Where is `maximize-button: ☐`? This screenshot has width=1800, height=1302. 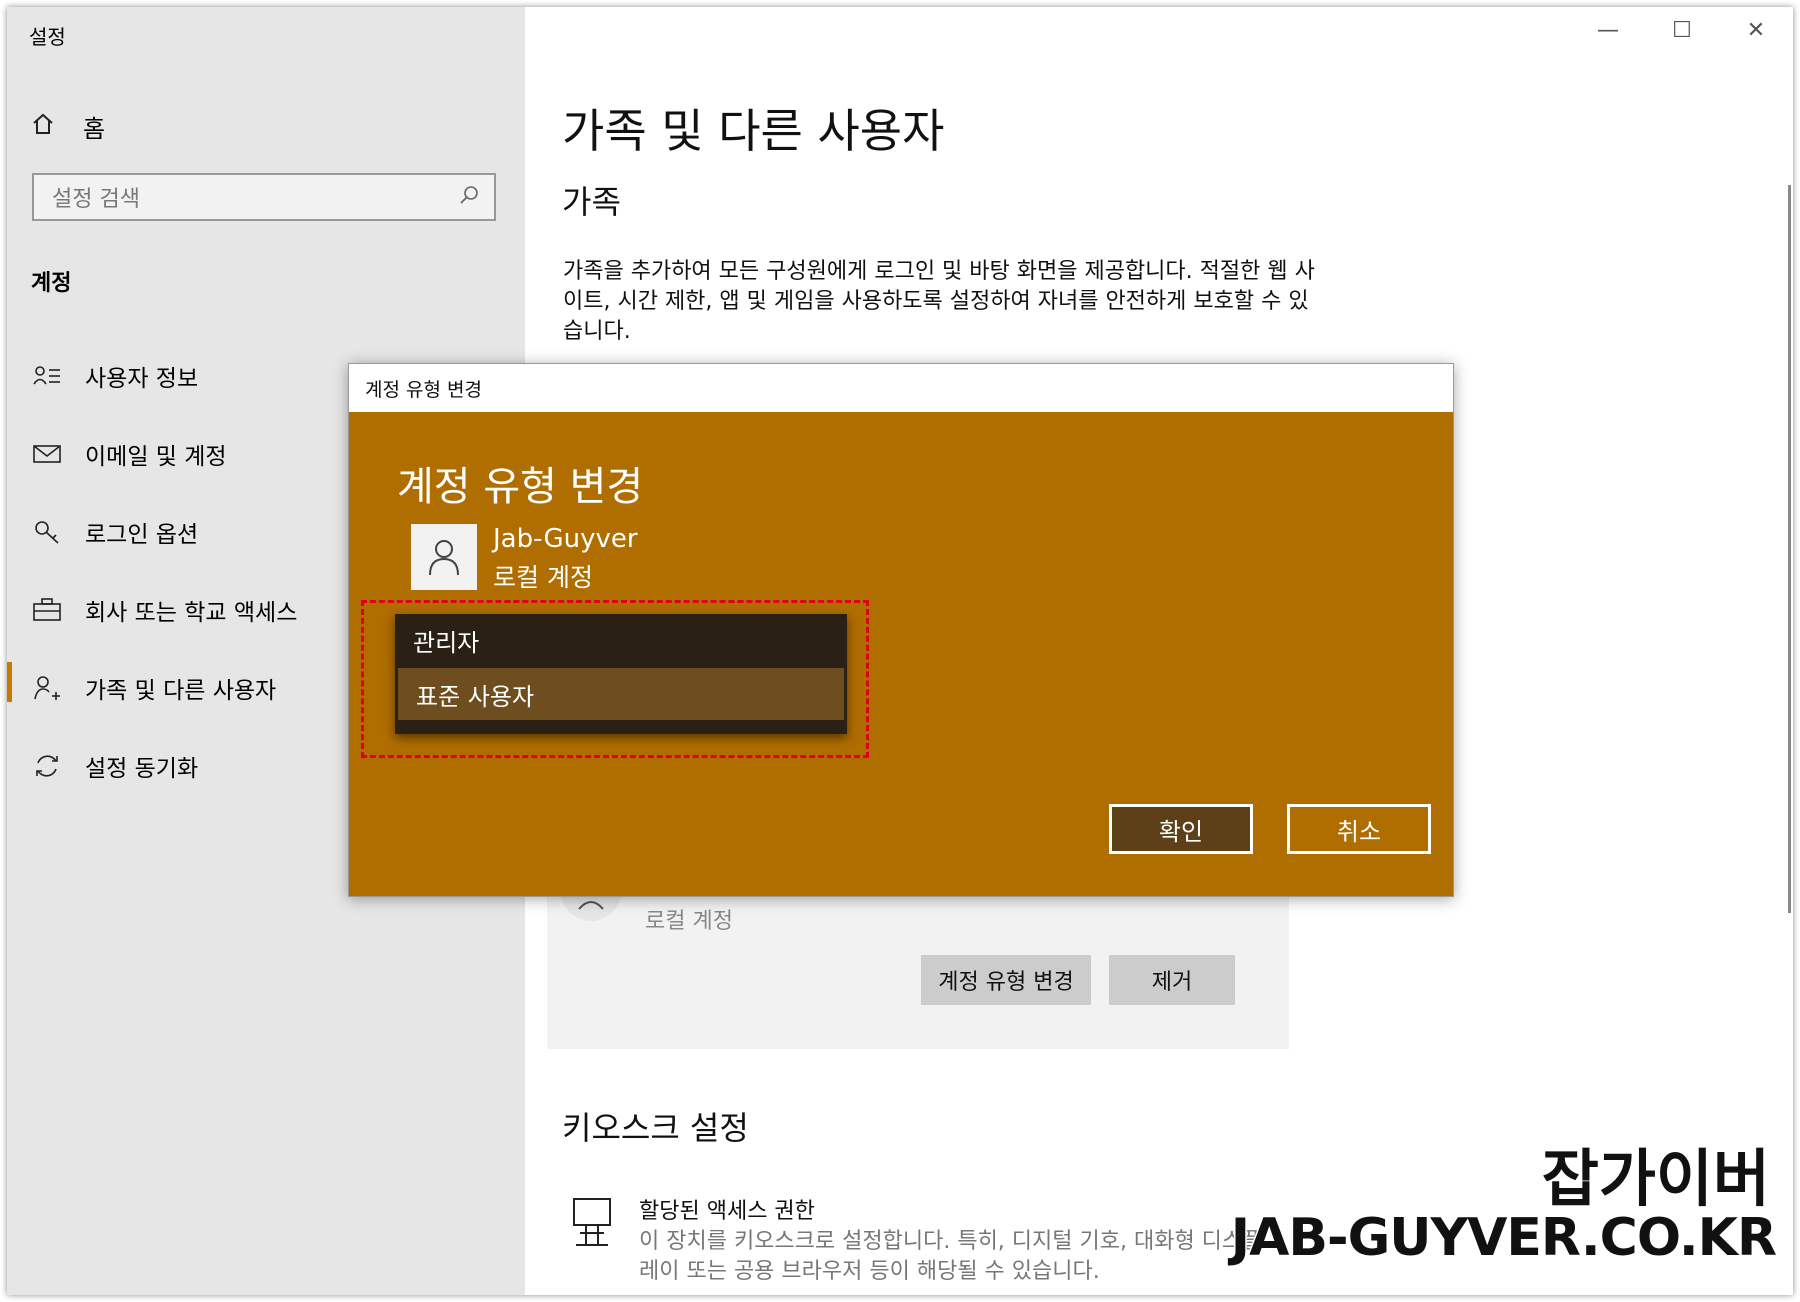 maximize-button: ☐ is located at coordinates (1682, 30).